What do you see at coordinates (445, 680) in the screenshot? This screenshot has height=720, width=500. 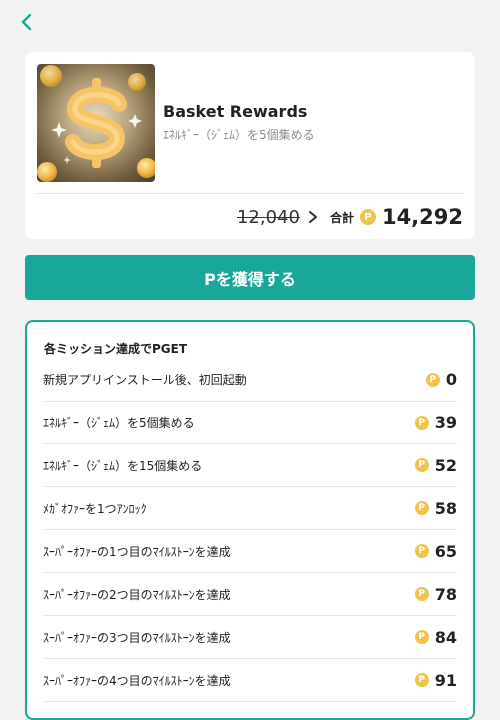 I see `mission-points-value: 91` at bounding box center [445, 680].